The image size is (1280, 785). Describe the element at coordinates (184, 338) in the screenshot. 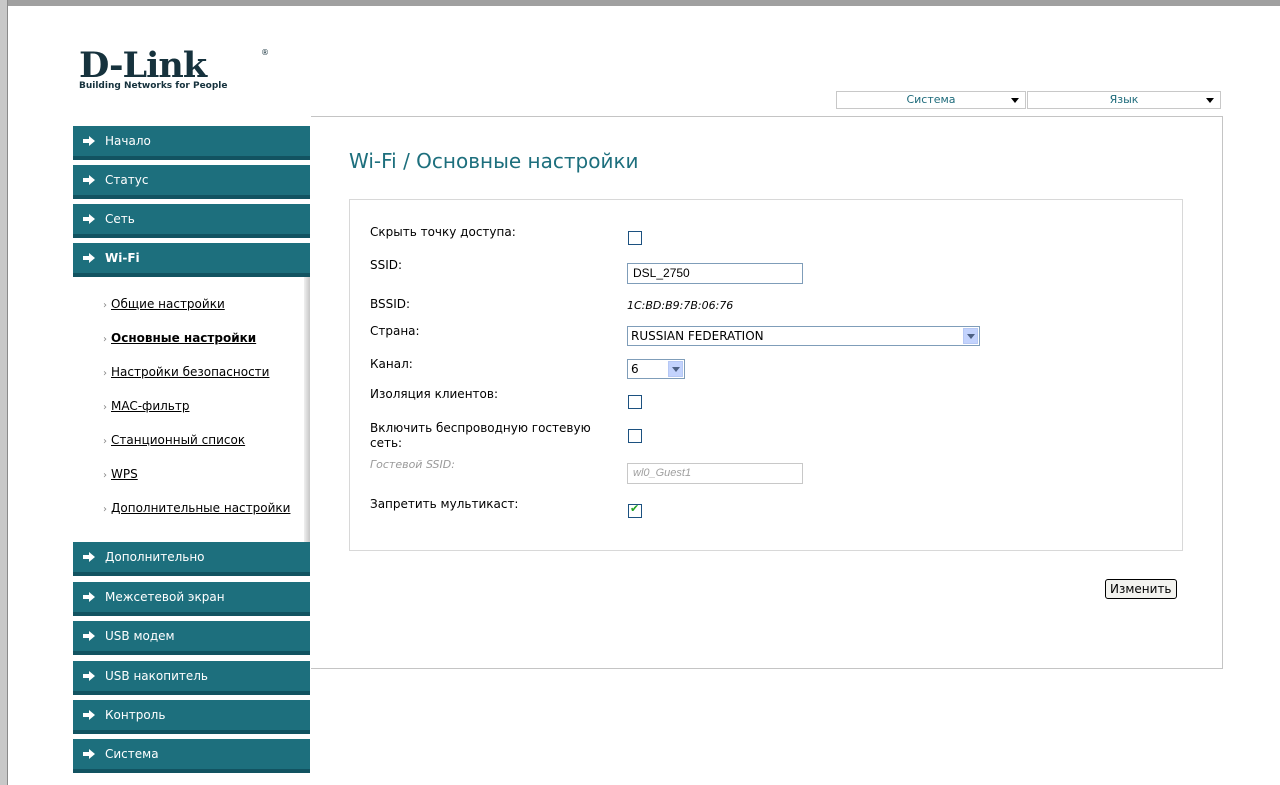

I see `submenu-item-label: Основные настройки` at that location.